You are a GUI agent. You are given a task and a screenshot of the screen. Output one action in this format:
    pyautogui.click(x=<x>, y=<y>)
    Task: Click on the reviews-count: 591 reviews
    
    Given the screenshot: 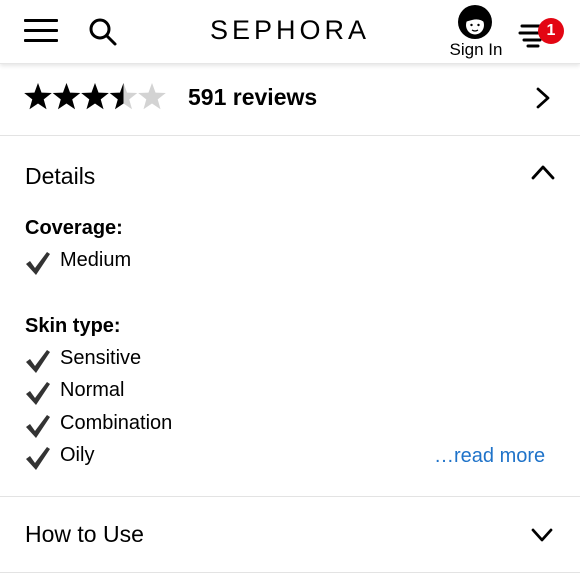 What is the action you would take?
    pyautogui.click(x=253, y=97)
    